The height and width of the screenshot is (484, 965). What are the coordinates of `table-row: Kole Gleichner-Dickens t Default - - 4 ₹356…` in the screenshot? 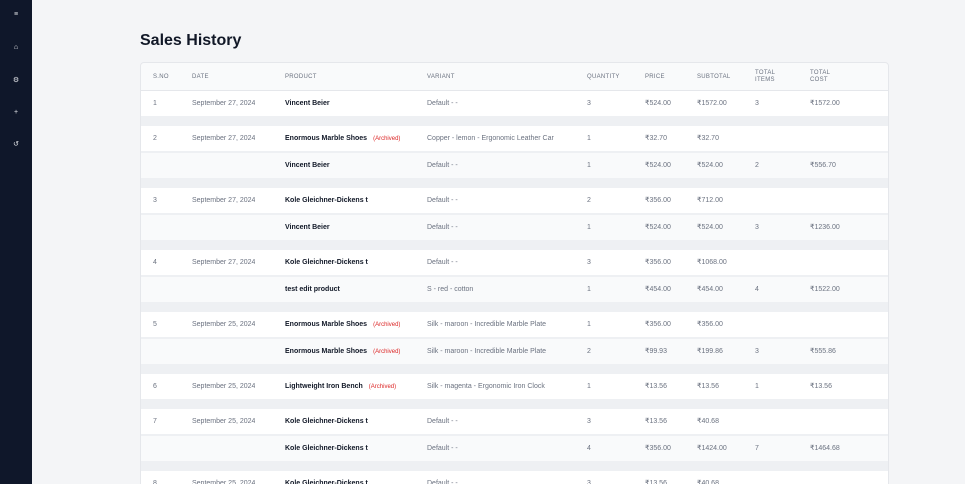 It's located at (514, 449).